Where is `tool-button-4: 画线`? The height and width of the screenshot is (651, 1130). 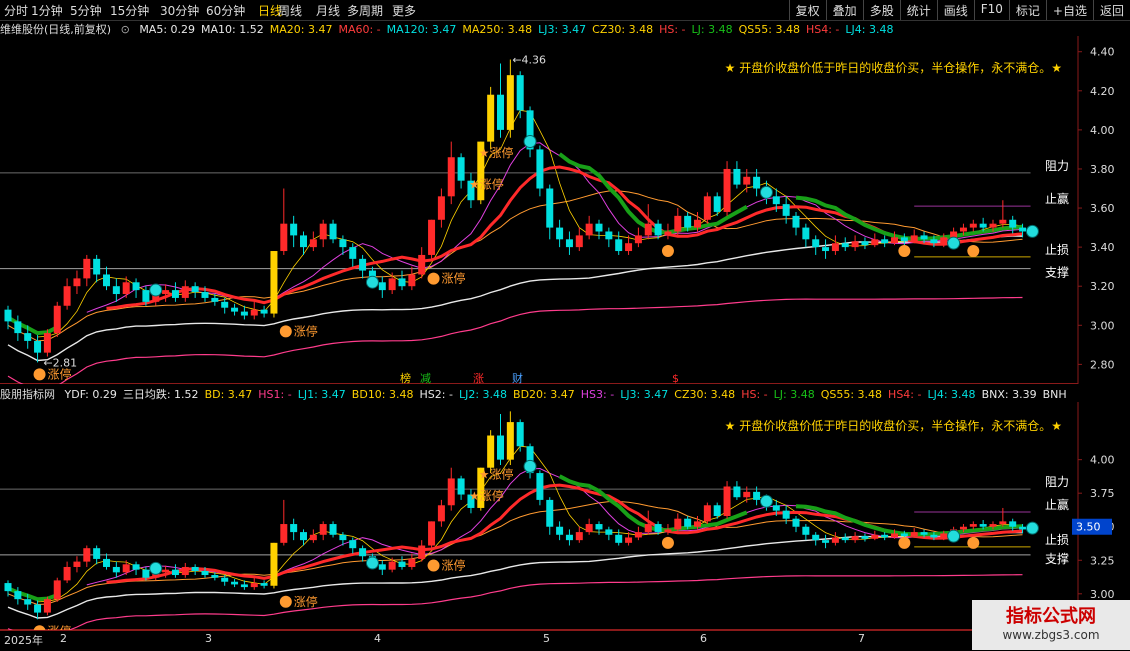
tool-button-4: 画线 is located at coordinates (955, 10).